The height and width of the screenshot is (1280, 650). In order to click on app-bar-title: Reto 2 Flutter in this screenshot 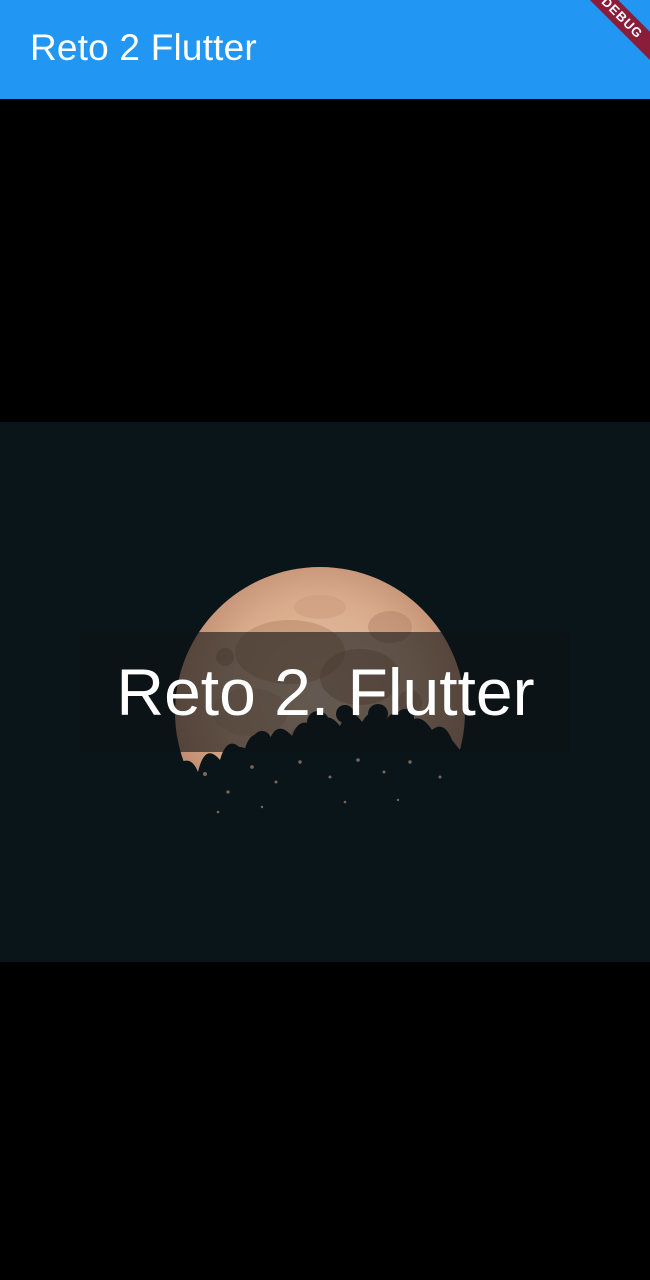, I will do `click(143, 47)`.